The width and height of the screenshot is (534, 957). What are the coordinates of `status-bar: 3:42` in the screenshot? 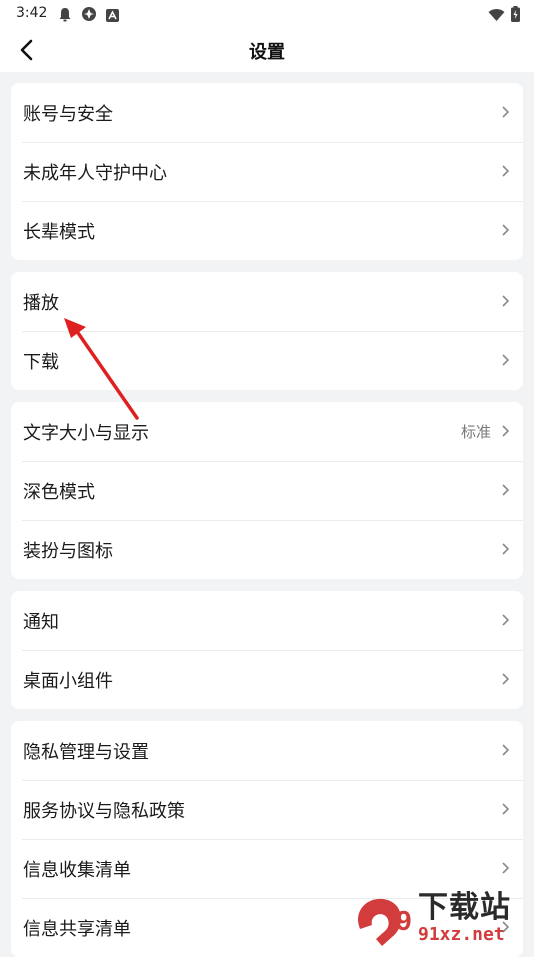 It's located at (267, 14).